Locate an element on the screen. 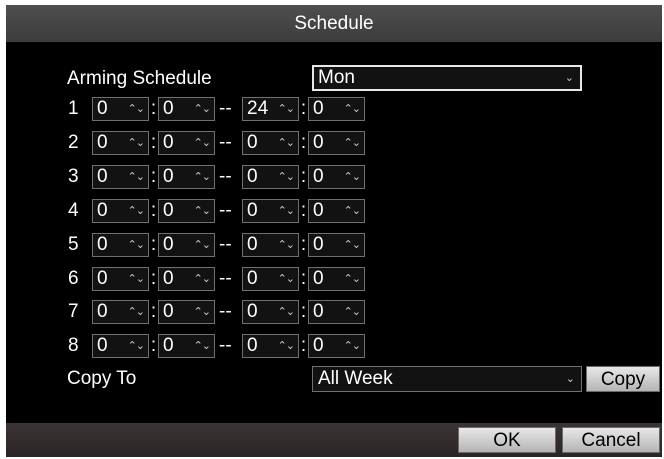 The height and width of the screenshot is (459, 664). copy-target-select: All Week ⌄ is located at coordinates (447, 379).